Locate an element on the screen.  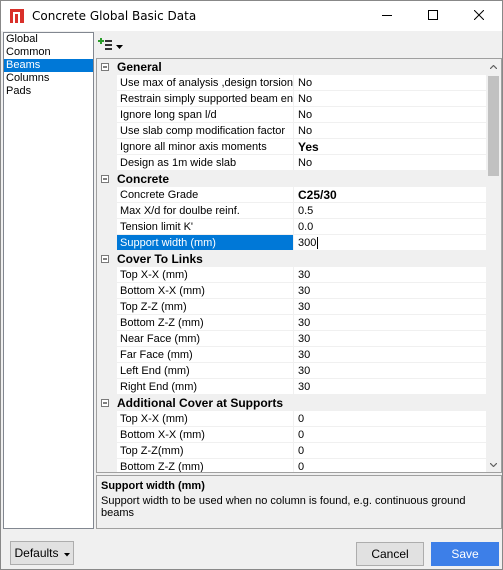
property-name: Restrain simply supported beam end is located at coordinates (205, 99).